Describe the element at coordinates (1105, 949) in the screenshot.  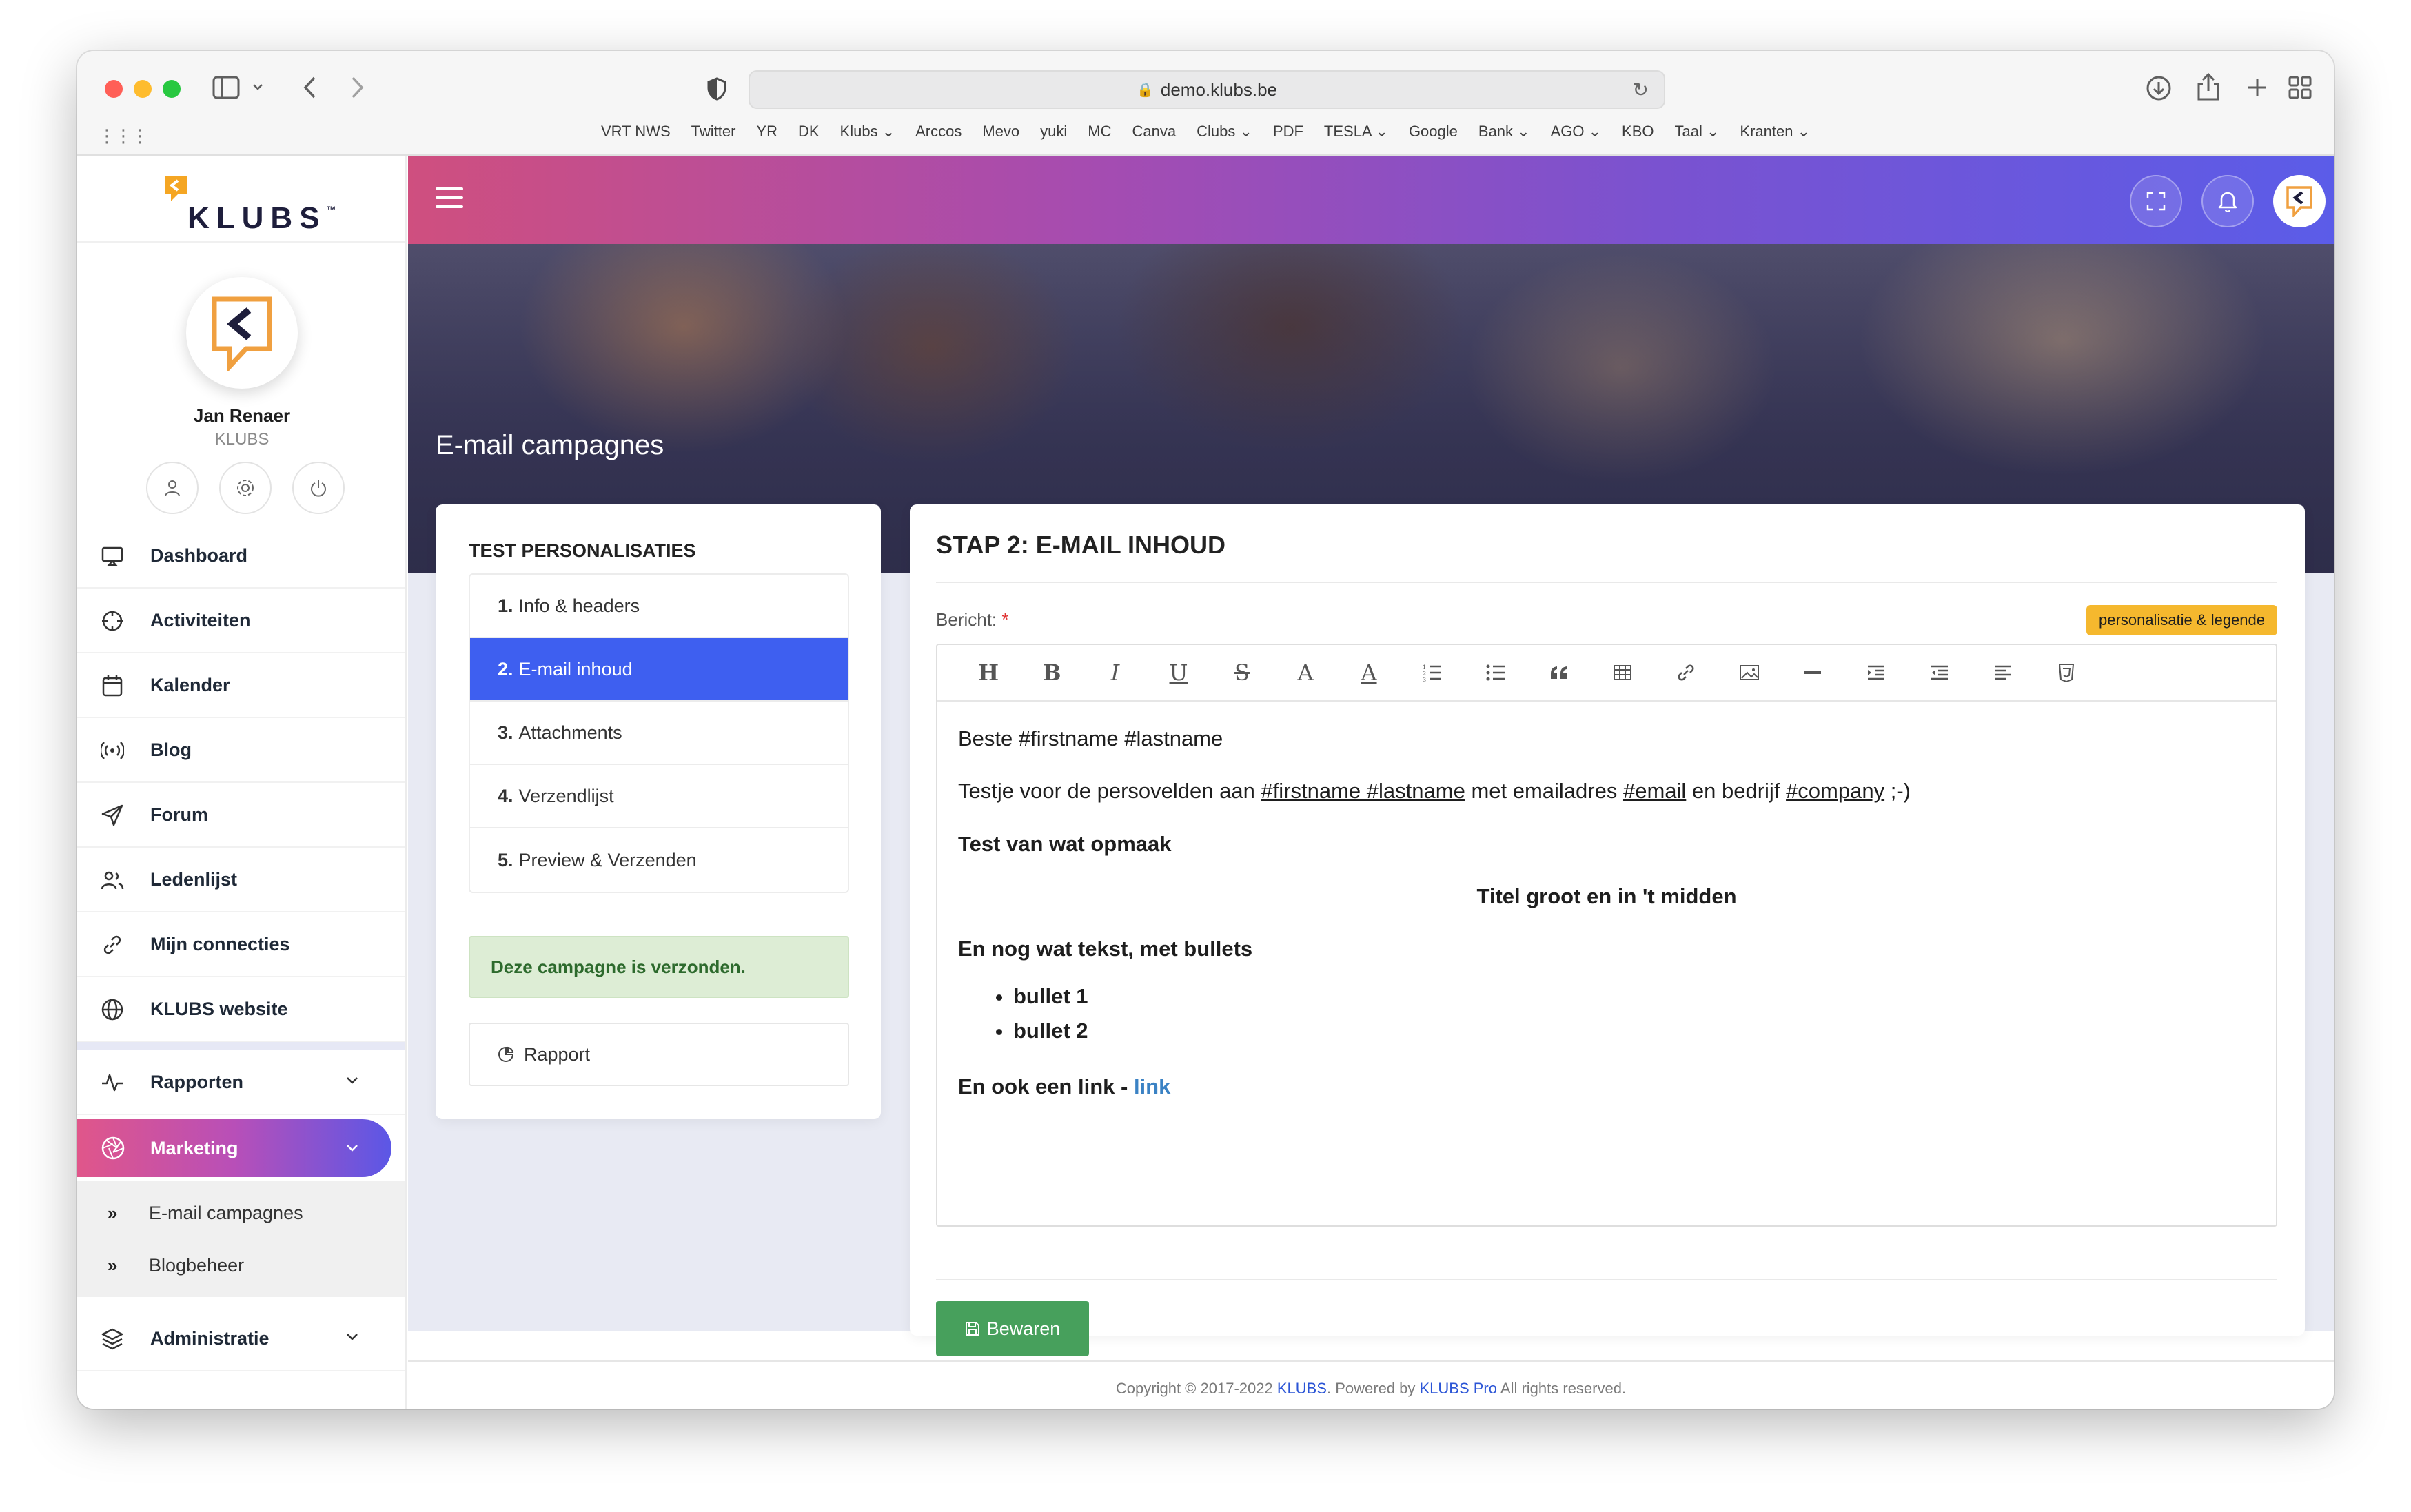
I see `editor-bullets-intro: En nog wat tekst, met bullets` at that location.